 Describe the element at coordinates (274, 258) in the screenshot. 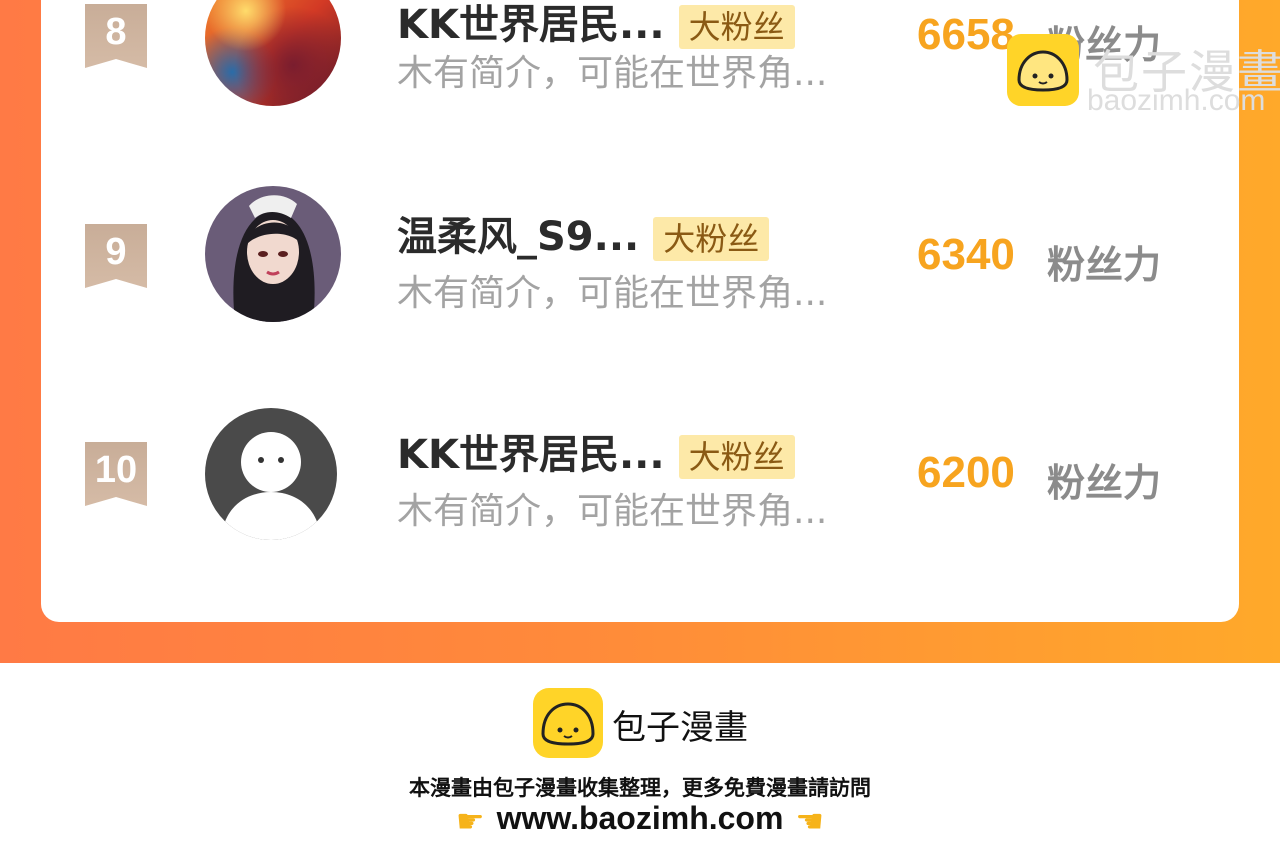

I see `dark-hair-girl-icon` at that location.